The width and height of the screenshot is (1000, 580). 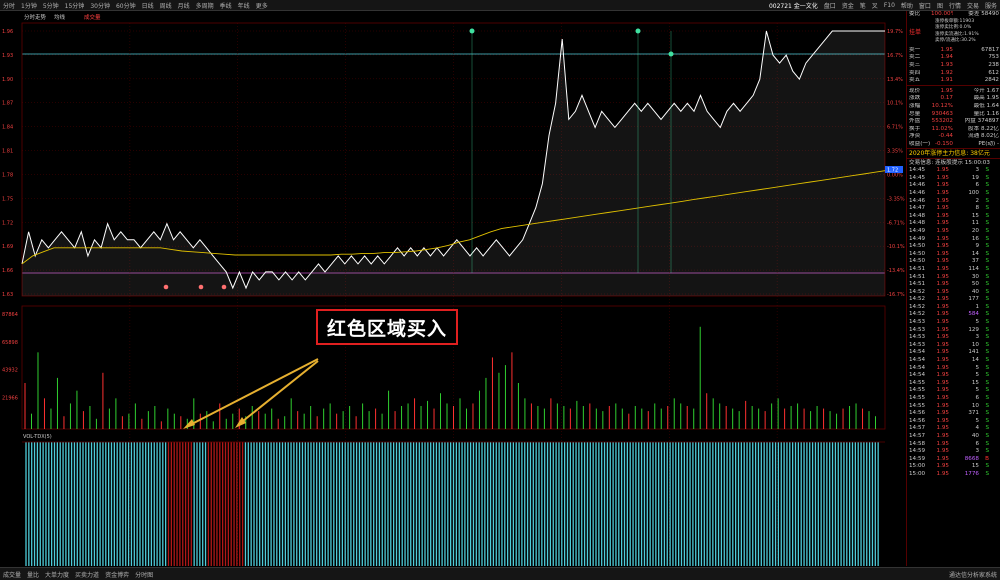 What do you see at coordinates (917, 230) in the screenshot?
I see `tick-row-8-cell-0: 14:49` at bounding box center [917, 230].